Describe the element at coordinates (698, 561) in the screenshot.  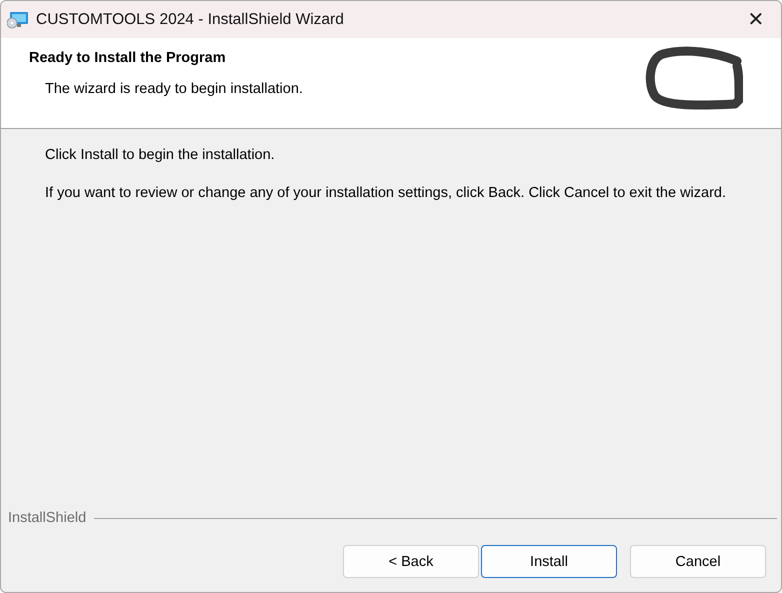
I see `wizard-button: Cancel` at that location.